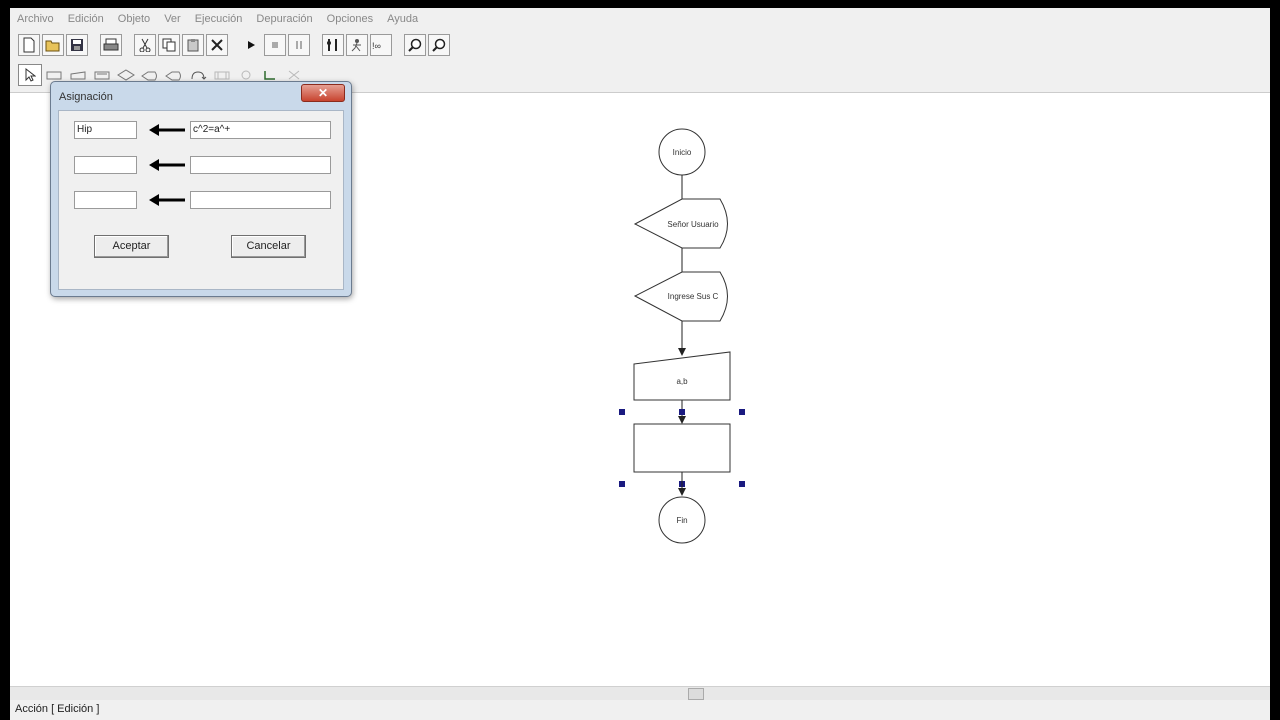  Describe the element at coordinates (86, 19) in the screenshot. I see `menu-edicion: Edición` at that location.